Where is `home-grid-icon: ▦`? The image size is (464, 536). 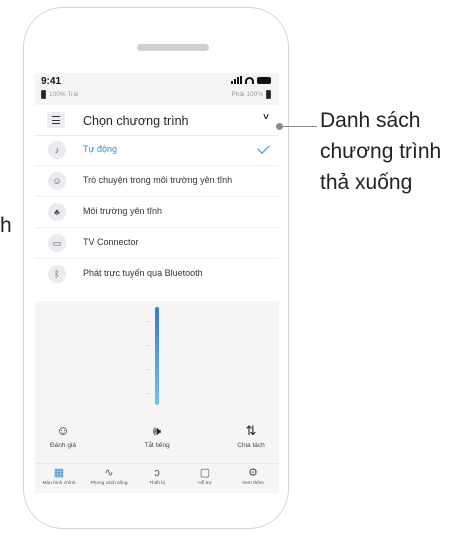
home-grid-icon: ▦ is located at coordinates (59, 473).